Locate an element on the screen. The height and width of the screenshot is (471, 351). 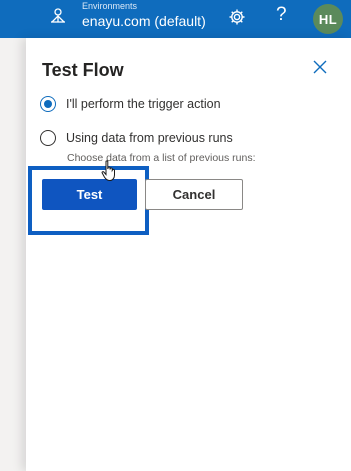
environment-icon is located at coordinates (58, 16).